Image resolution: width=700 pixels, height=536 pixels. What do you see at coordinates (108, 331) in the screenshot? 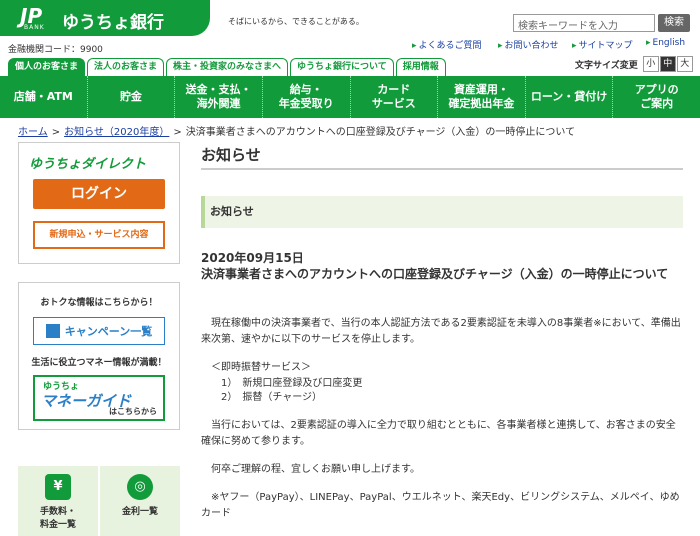
I see `campaign-label: キャンペーン一覧` at bounding box center [108, 331].